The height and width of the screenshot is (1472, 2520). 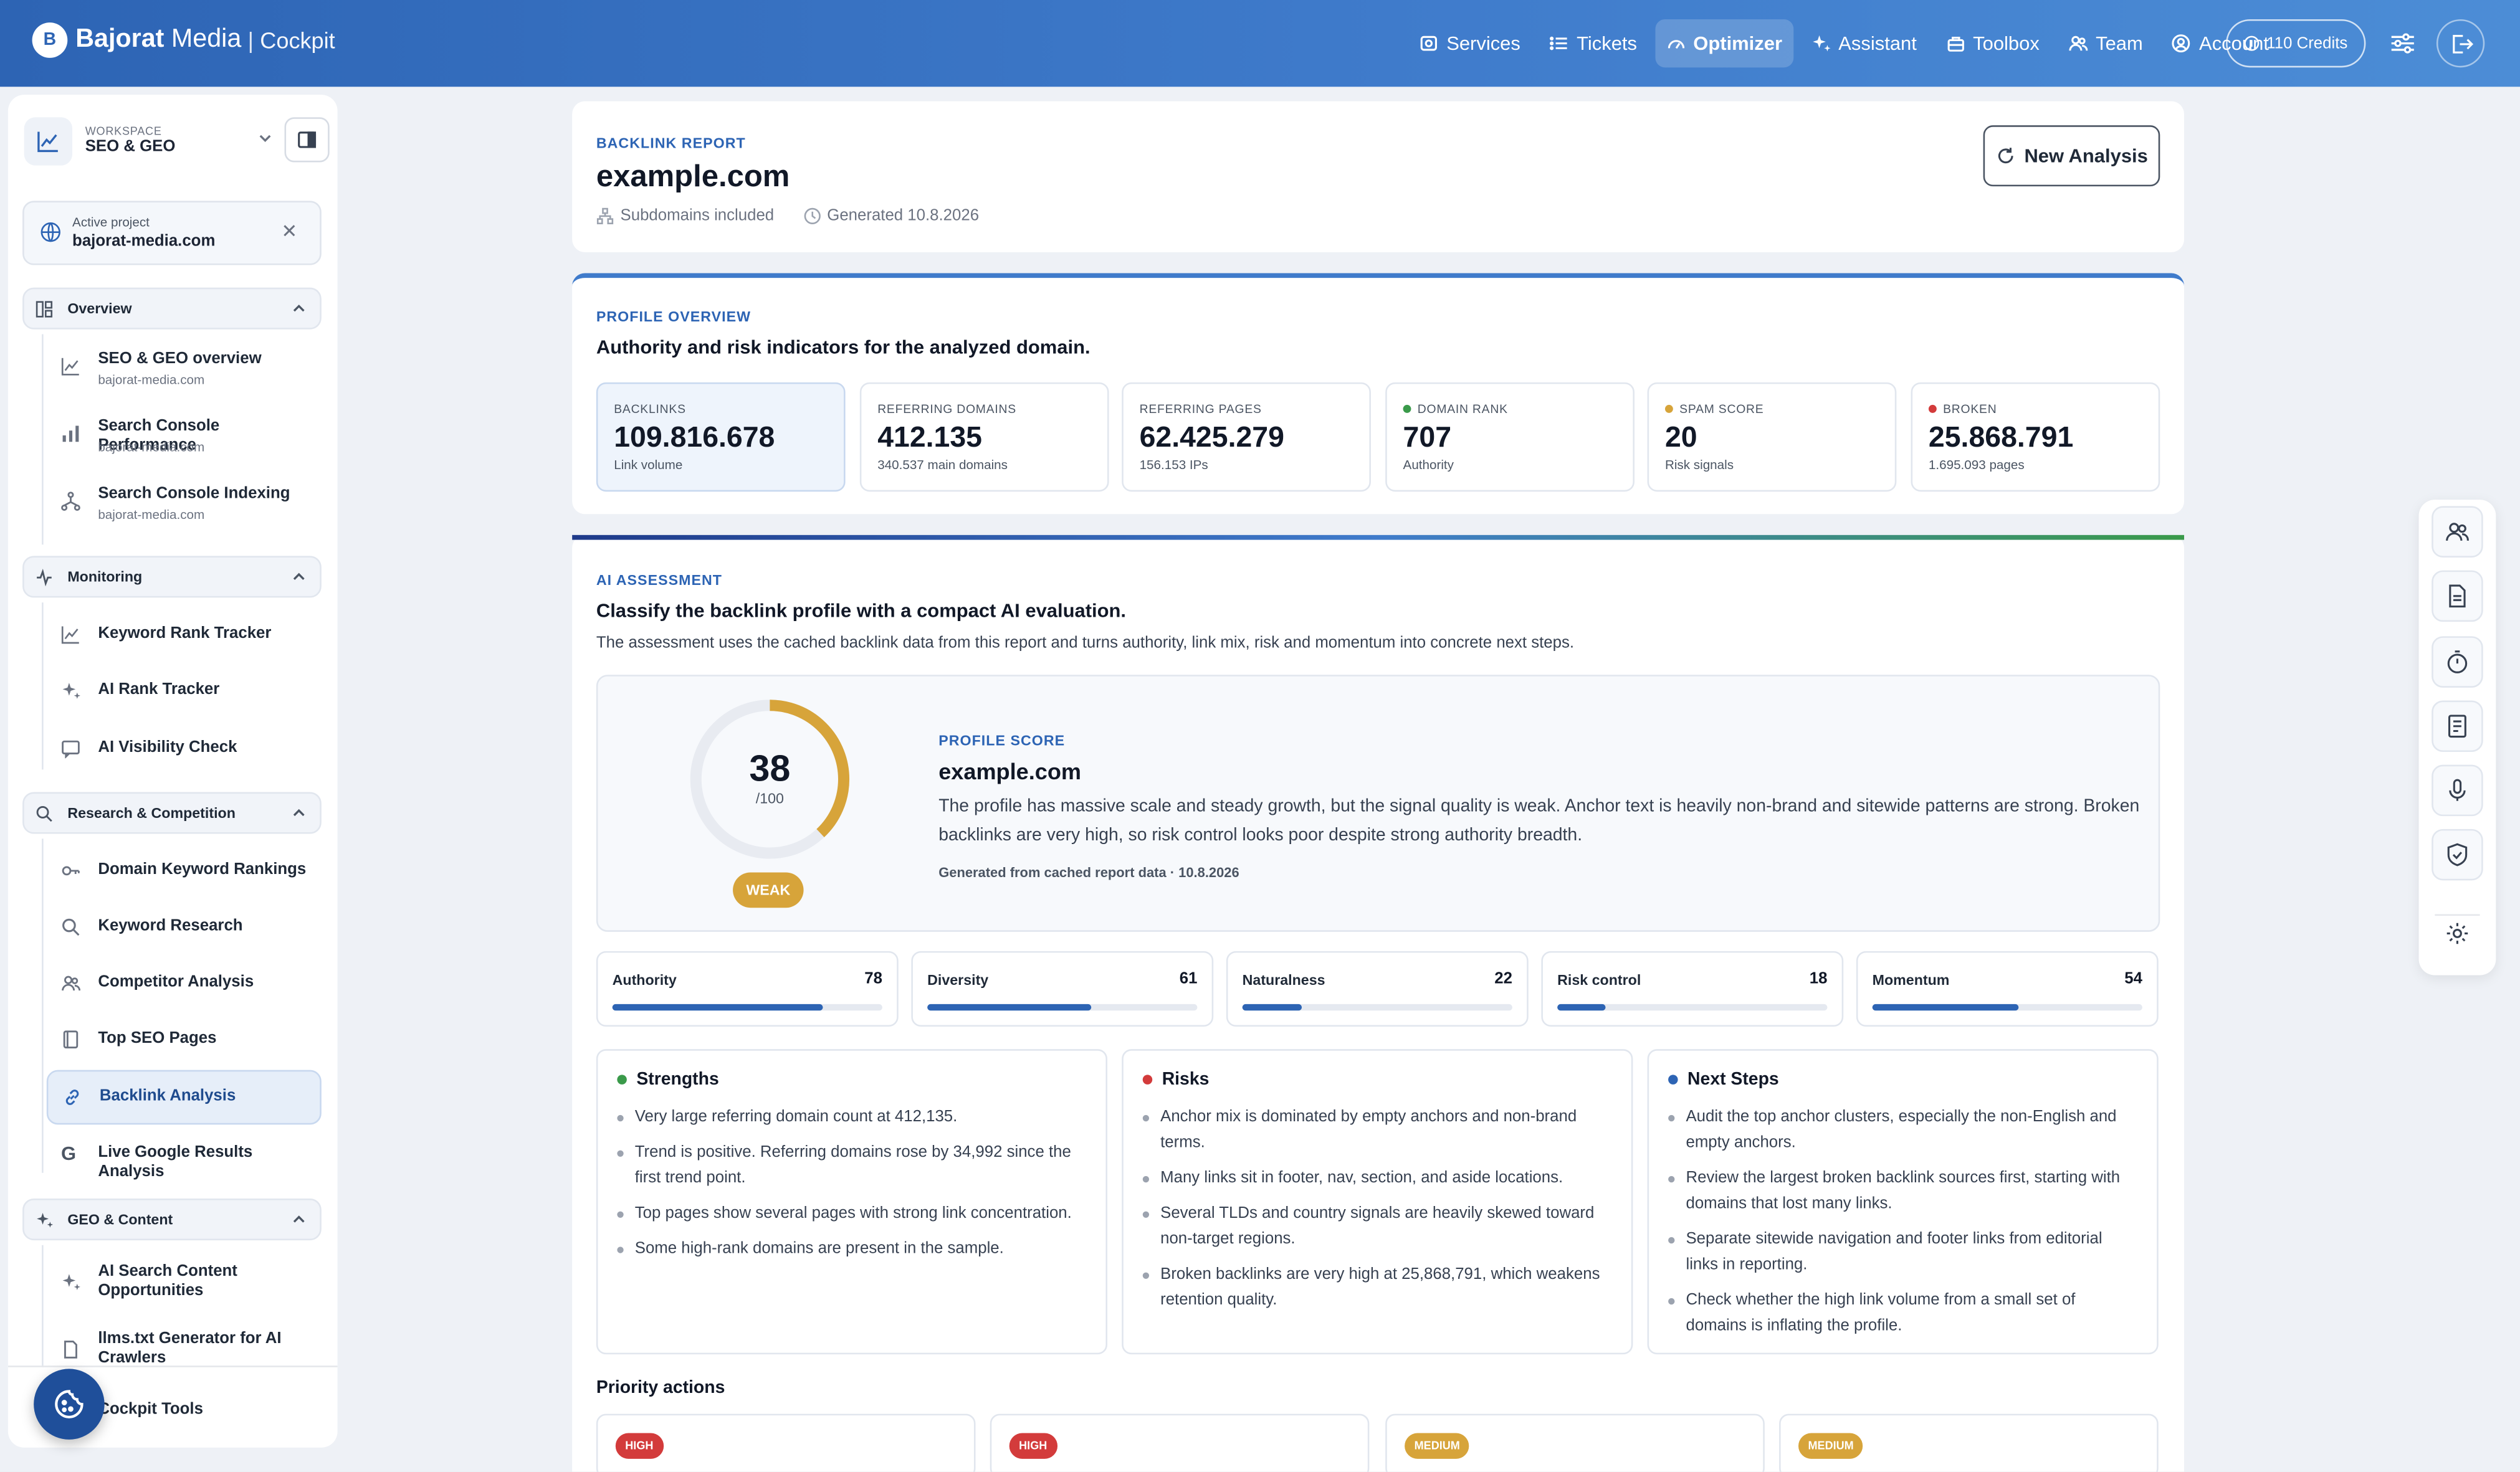 What do you see at coordinates (1175, 1080) in the screenshot?
I see `risks-title: Risks` at bounding box center [1175, 1080].